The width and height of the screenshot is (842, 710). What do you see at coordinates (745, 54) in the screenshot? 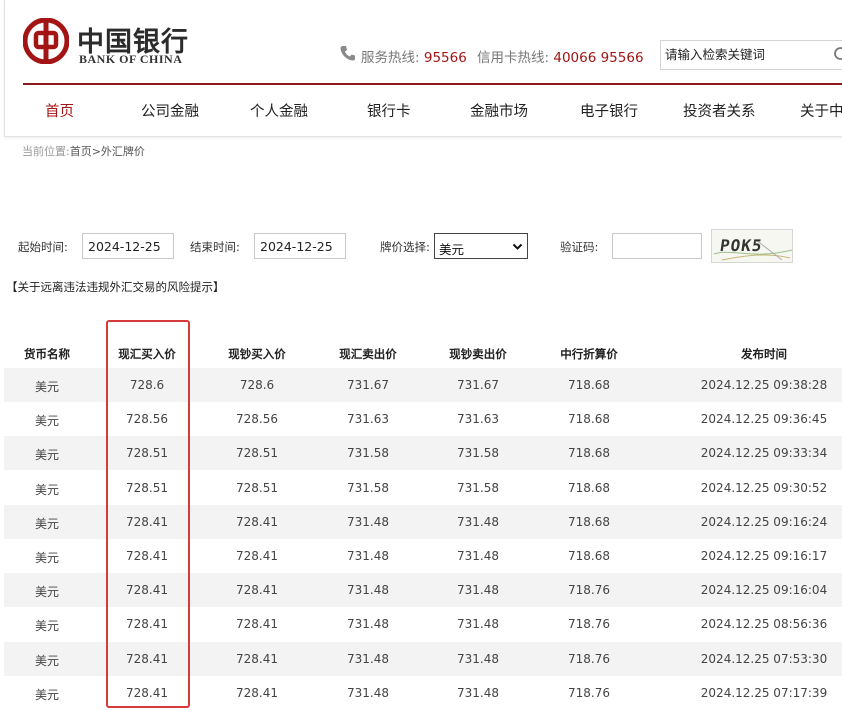
I see `search-input` at bounding box center [745, 54].